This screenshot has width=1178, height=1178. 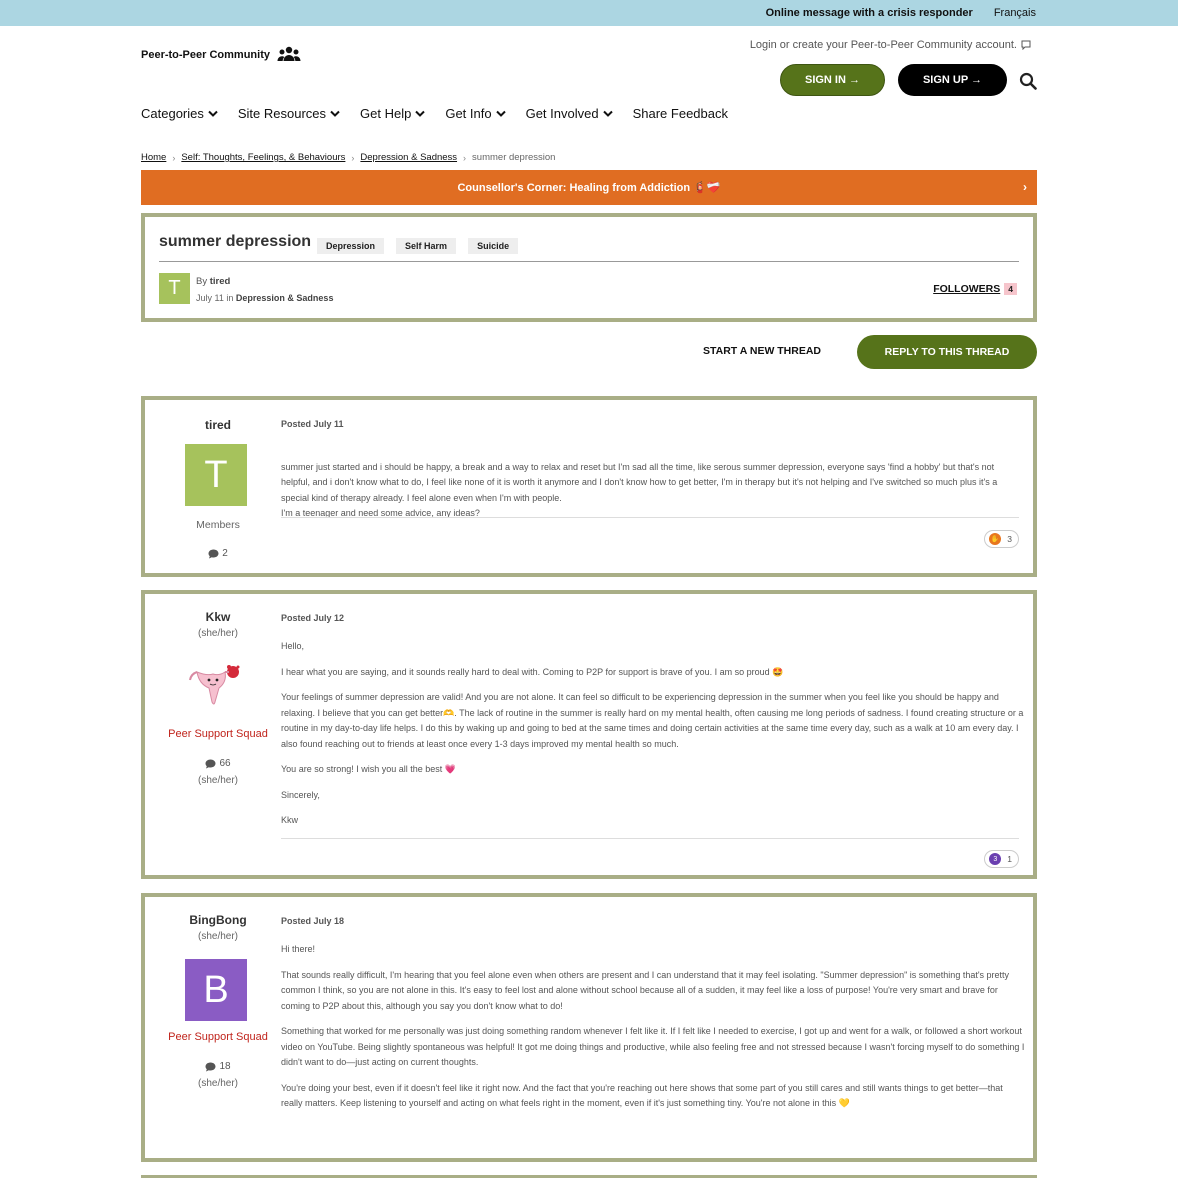 What do you see at coordinates (225, 553) in the screenshot?
I see `post-count-value: 2` at bounding box center [225, 553].